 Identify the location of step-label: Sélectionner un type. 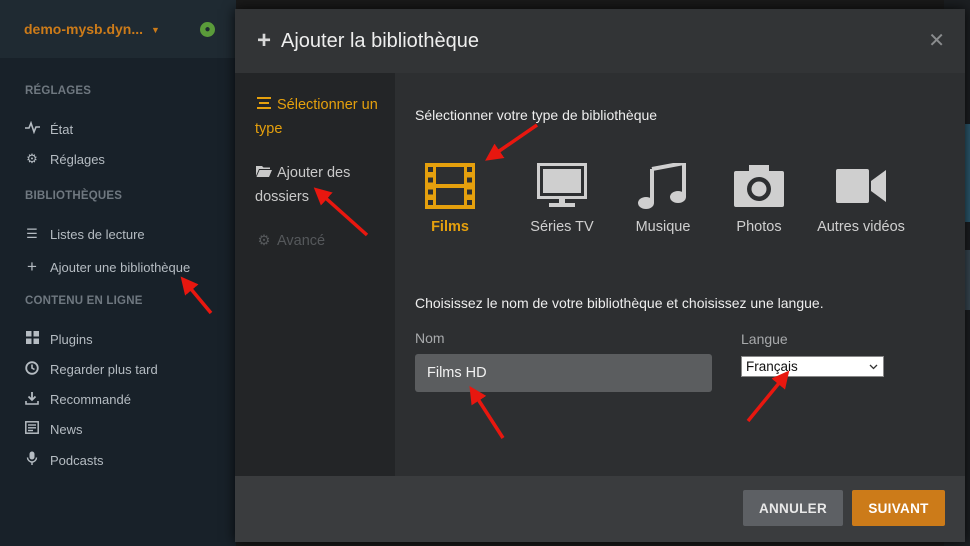
(316, 117).